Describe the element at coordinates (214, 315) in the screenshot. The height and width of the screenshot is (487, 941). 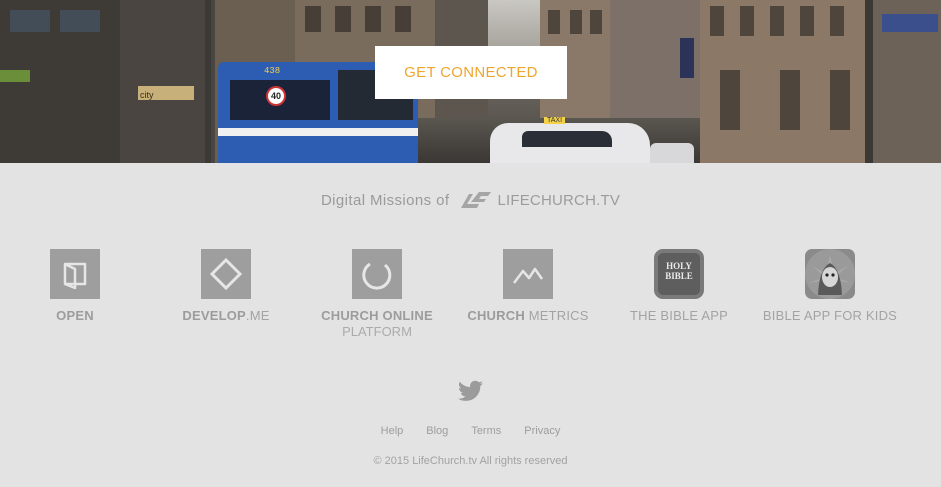
I see `app-develop-label-bold: DEVELOP` at that location.